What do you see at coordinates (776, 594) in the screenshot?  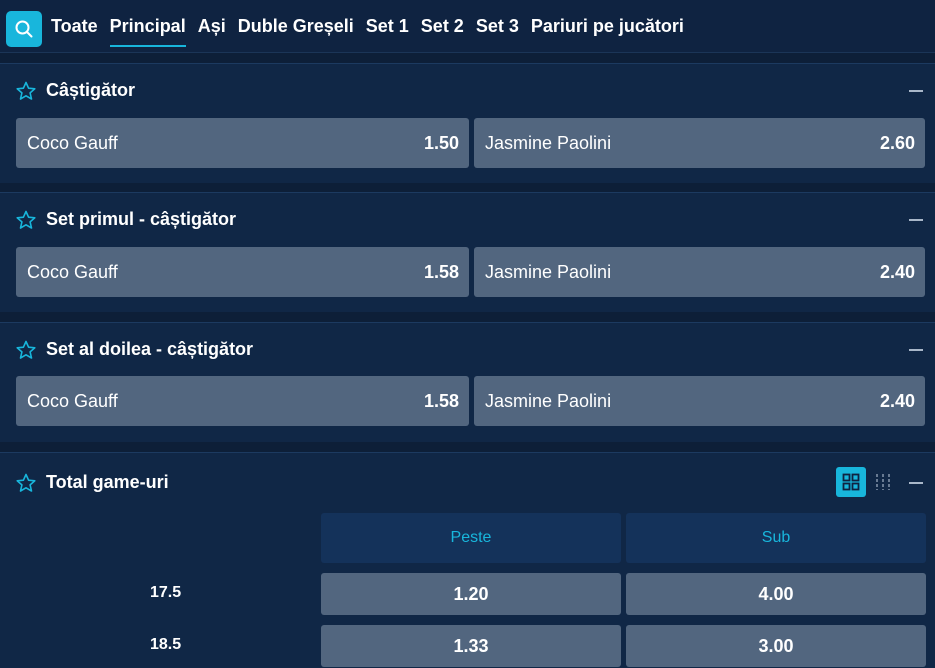 I see `odd-button-under: 4.00` at bounding box center [776, 594].